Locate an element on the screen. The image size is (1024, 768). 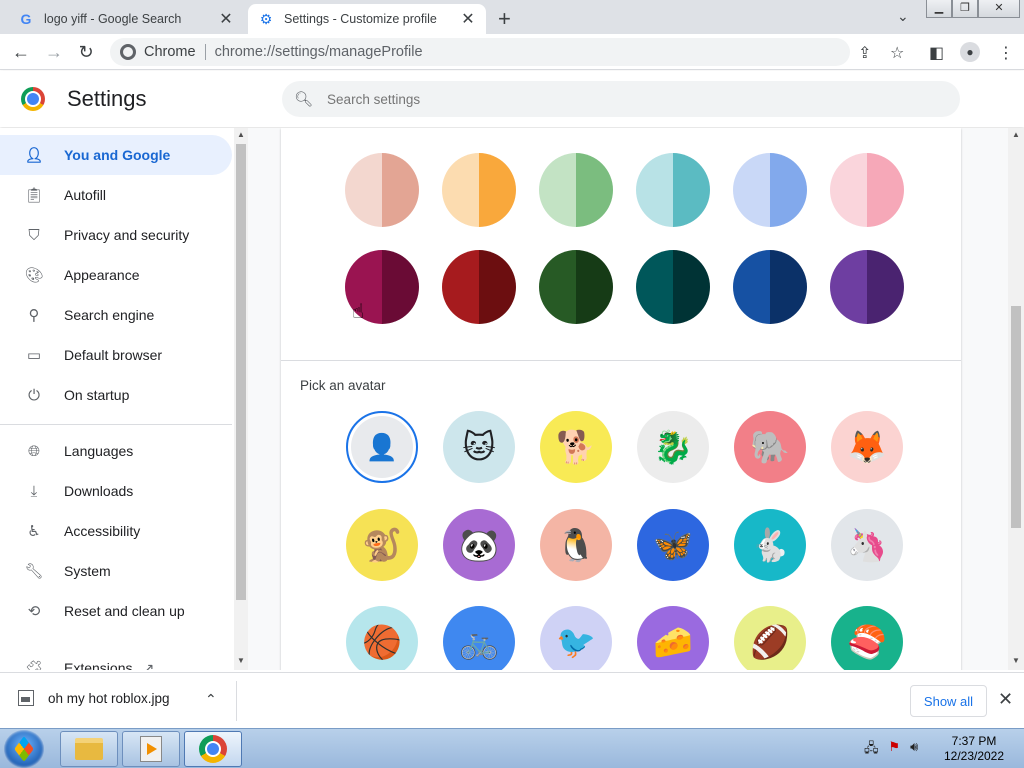
tab-google-search: G logo yiff - Google Search ✕ is located at coordinates (126, 19).